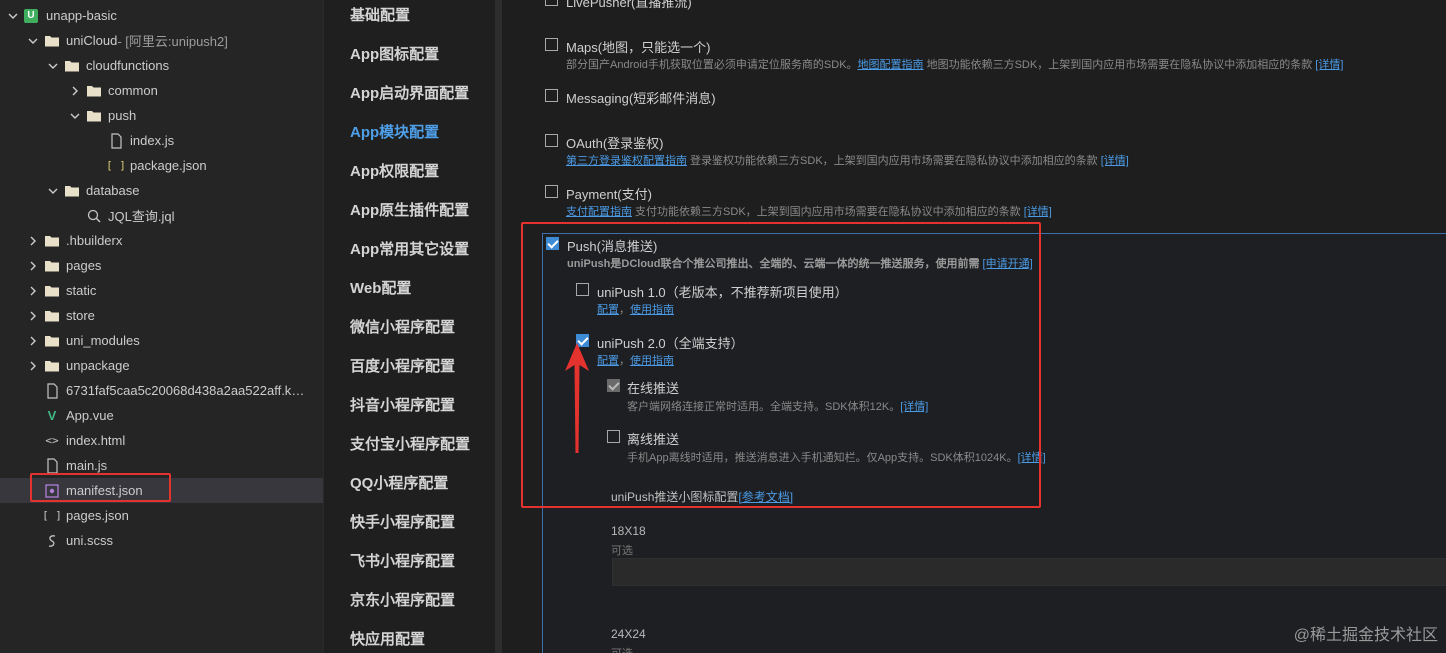 The image size is (1446, 653). I want to click on js-file-icon, so click(116, 140).